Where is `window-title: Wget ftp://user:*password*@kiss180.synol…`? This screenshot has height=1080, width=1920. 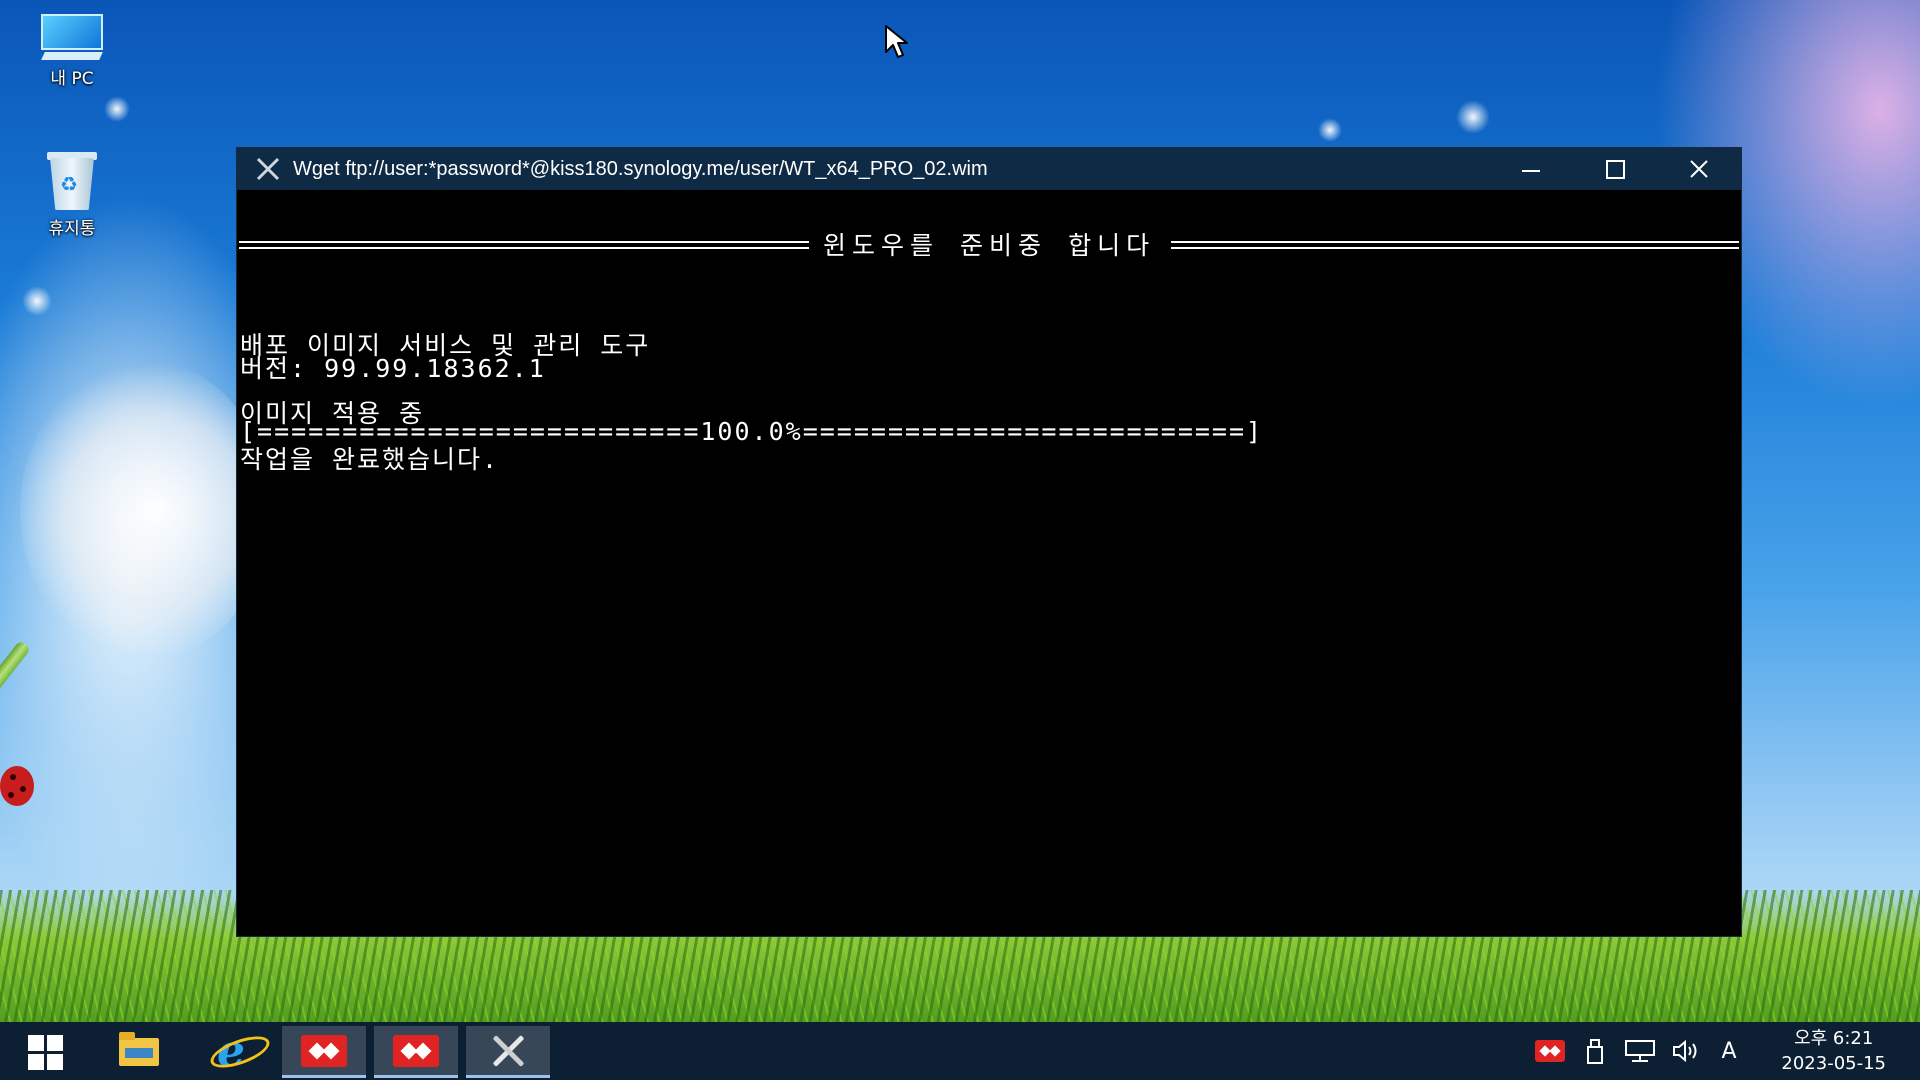
window-title: Wget ftp://user:*password*@kiss180.synol… is located at coordinates (640, 168).